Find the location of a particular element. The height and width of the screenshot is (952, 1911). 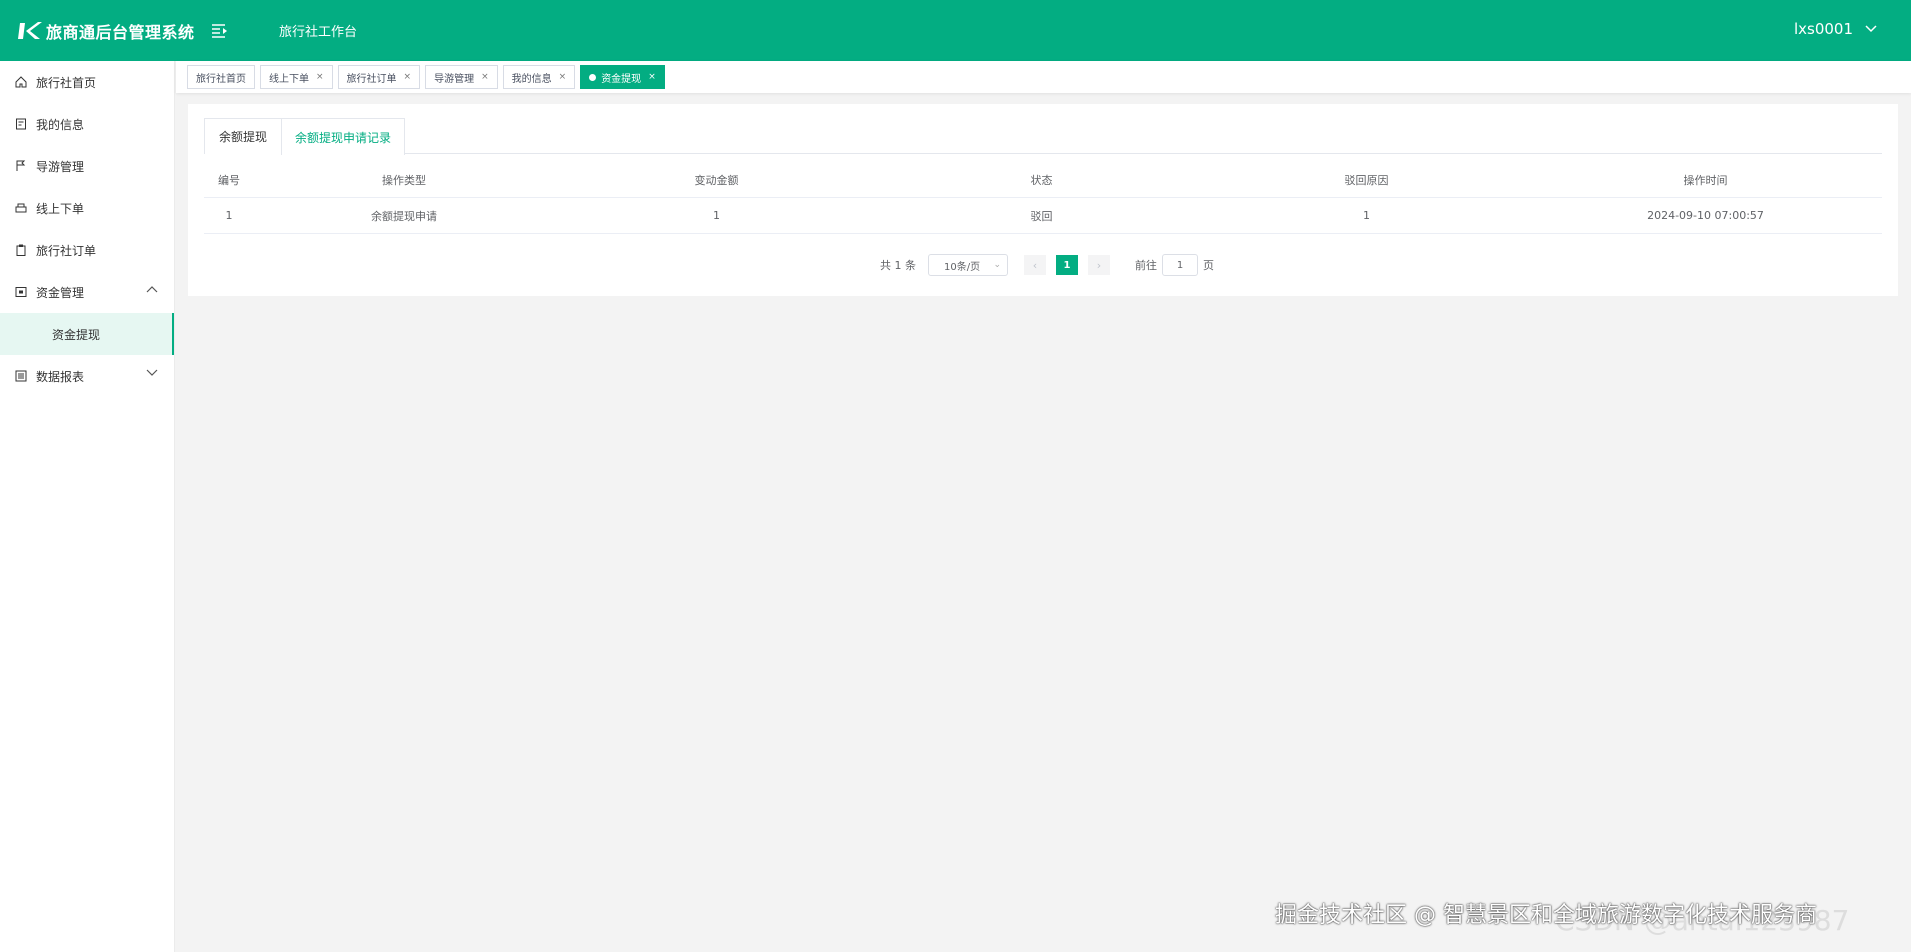

wallet-icon is located at coordinates (21, 292).